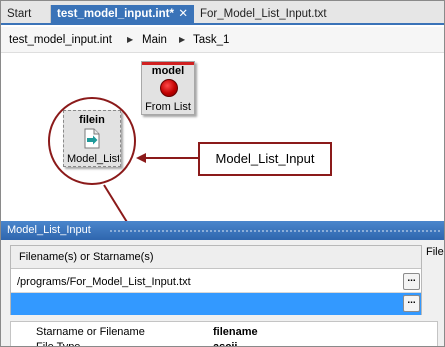  I want to click on filename-column-header: Filename(s) or Starname(s), so click(216, 257).